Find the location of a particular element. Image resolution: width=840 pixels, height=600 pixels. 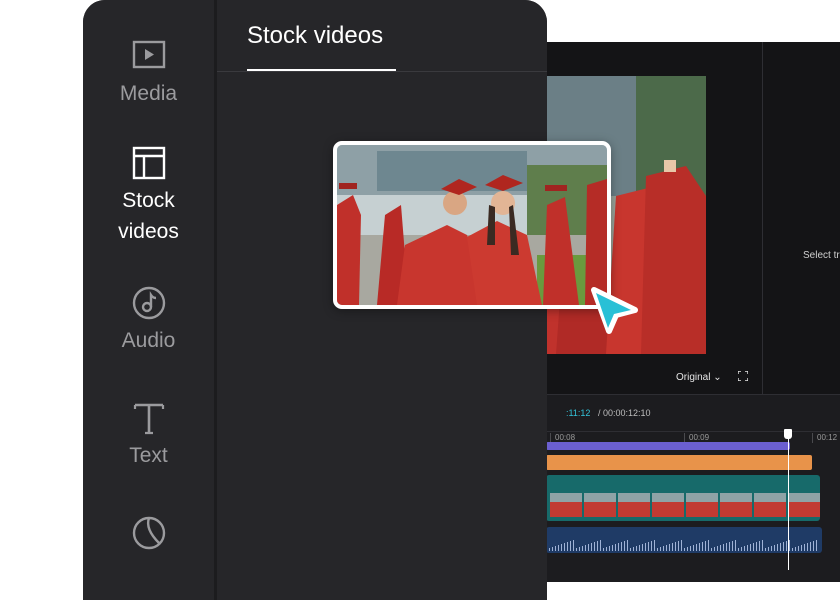

sidebar-item-label: Text is located at coordinates (148, 455).